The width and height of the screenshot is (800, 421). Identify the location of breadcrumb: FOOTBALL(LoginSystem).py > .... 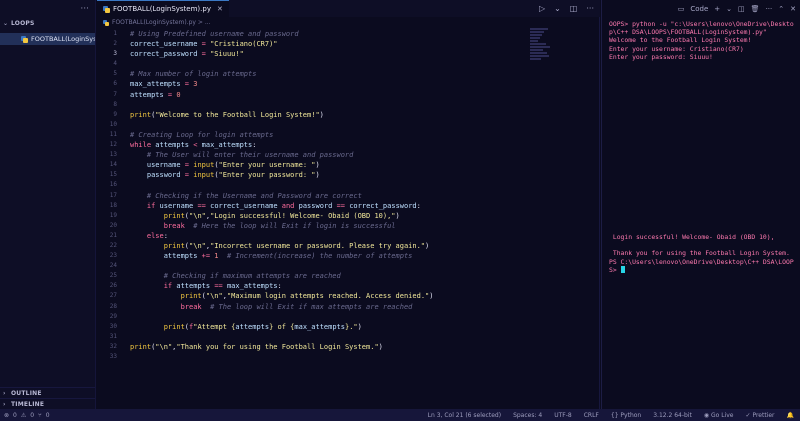
(348, 22).